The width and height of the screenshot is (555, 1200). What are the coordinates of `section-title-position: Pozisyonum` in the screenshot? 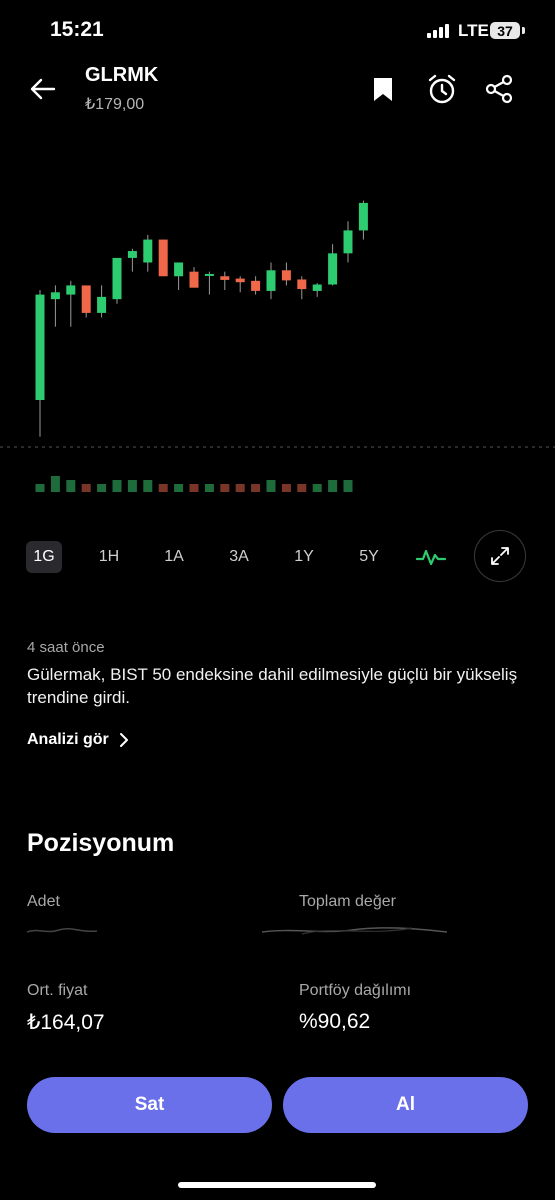 It's located at (101, 843).